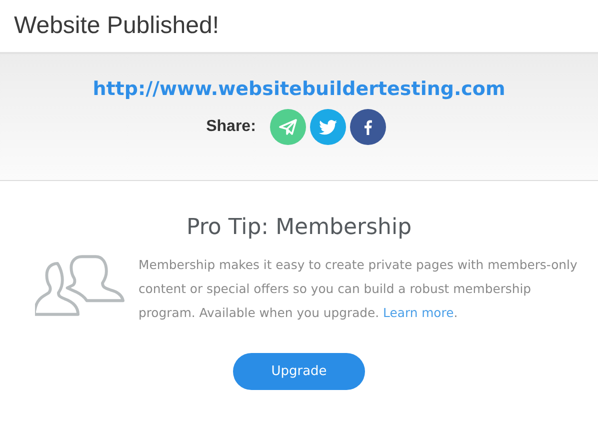  What do you see at coordinates (231, 127) in the screenshot?
I see `share-label: Share:` at bounding box center [231, 127].